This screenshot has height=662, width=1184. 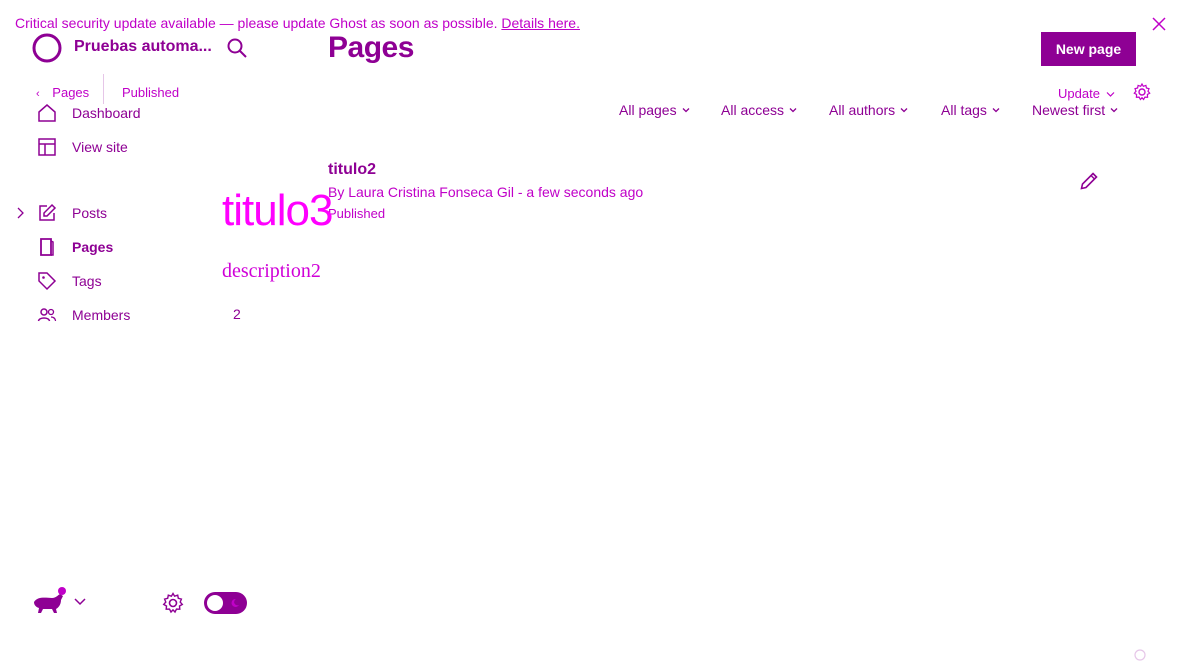 I want to click on toggle-knob, so click(x=215, y=603).